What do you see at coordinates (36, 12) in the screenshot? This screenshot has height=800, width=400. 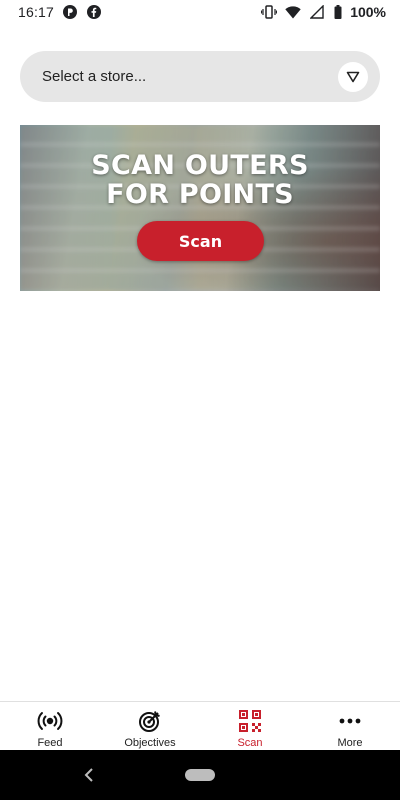 I see `status-time: 16:17` at bounding box center [36, 12].